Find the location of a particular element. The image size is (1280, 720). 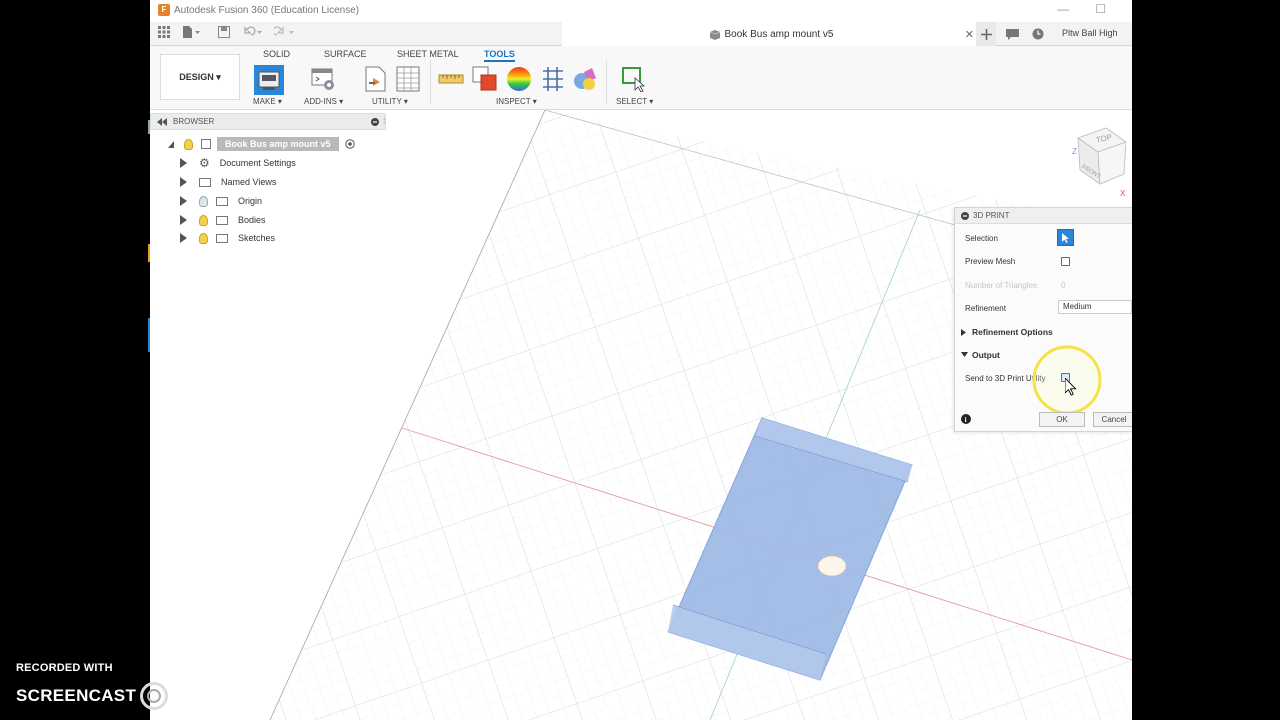

output-section: Output is located at coordinates (980, 355).